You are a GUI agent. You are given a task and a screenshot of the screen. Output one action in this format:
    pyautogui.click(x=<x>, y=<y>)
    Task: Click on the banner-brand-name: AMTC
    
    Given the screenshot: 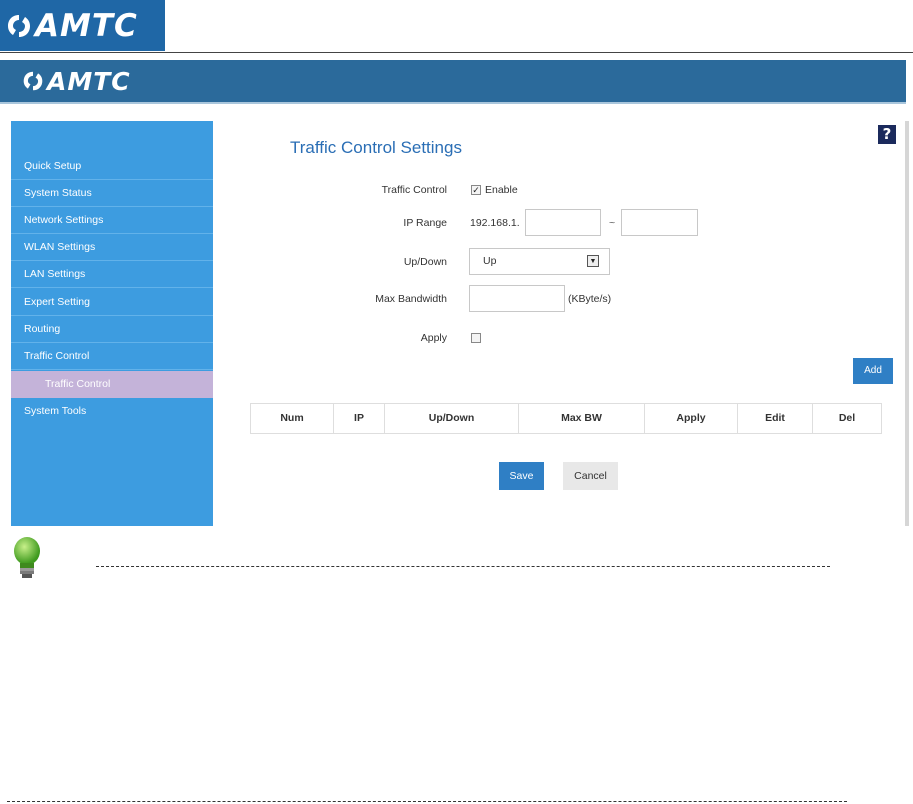 What is the action you would take?
    pyautogui.click(x=89, y=81)
    